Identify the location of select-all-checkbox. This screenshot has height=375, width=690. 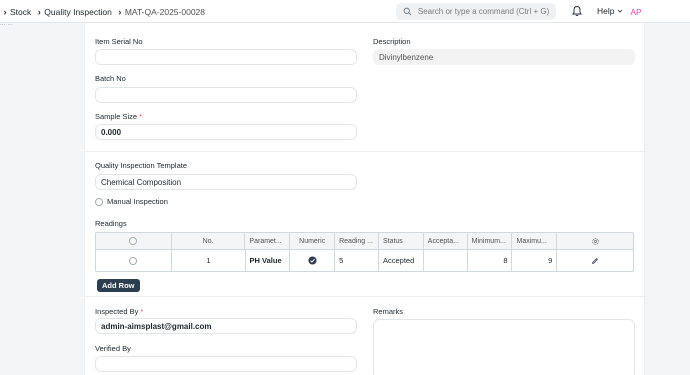
(133, 241).